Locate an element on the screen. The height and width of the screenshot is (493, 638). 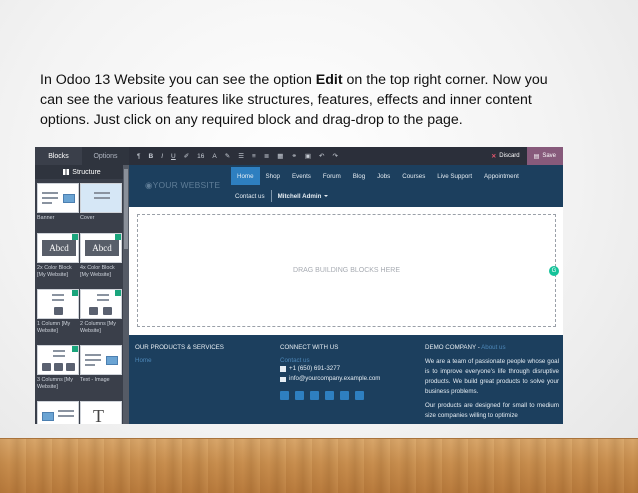
menu-appointment: Appointment is located at coordinates (501, 176).